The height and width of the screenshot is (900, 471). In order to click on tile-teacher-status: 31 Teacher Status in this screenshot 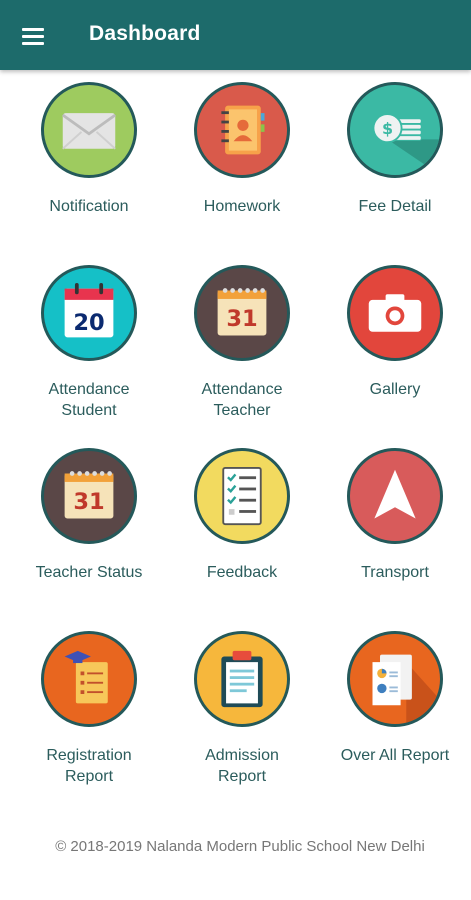, I will do `click(89, 521)`.